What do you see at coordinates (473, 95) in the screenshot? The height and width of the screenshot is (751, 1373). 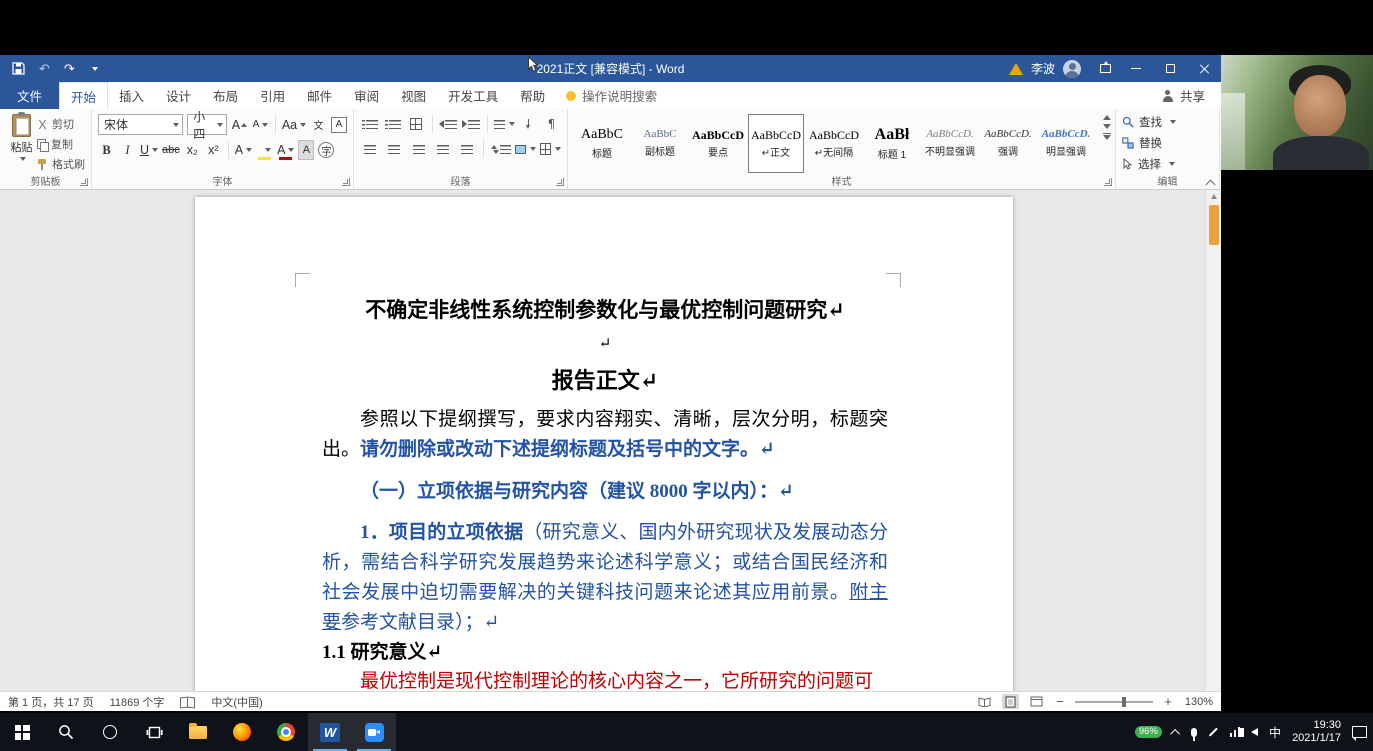 I see `tab-developer: 开发工具` at bounding box center [473, 95].